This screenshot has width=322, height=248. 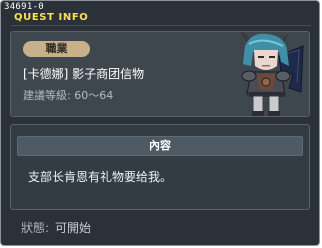 What do you see at coordinates (84, 74) in the screenshot?
I see `npc-name: [卡德娜] 影子商团信物` at bounding box center [84, 74].